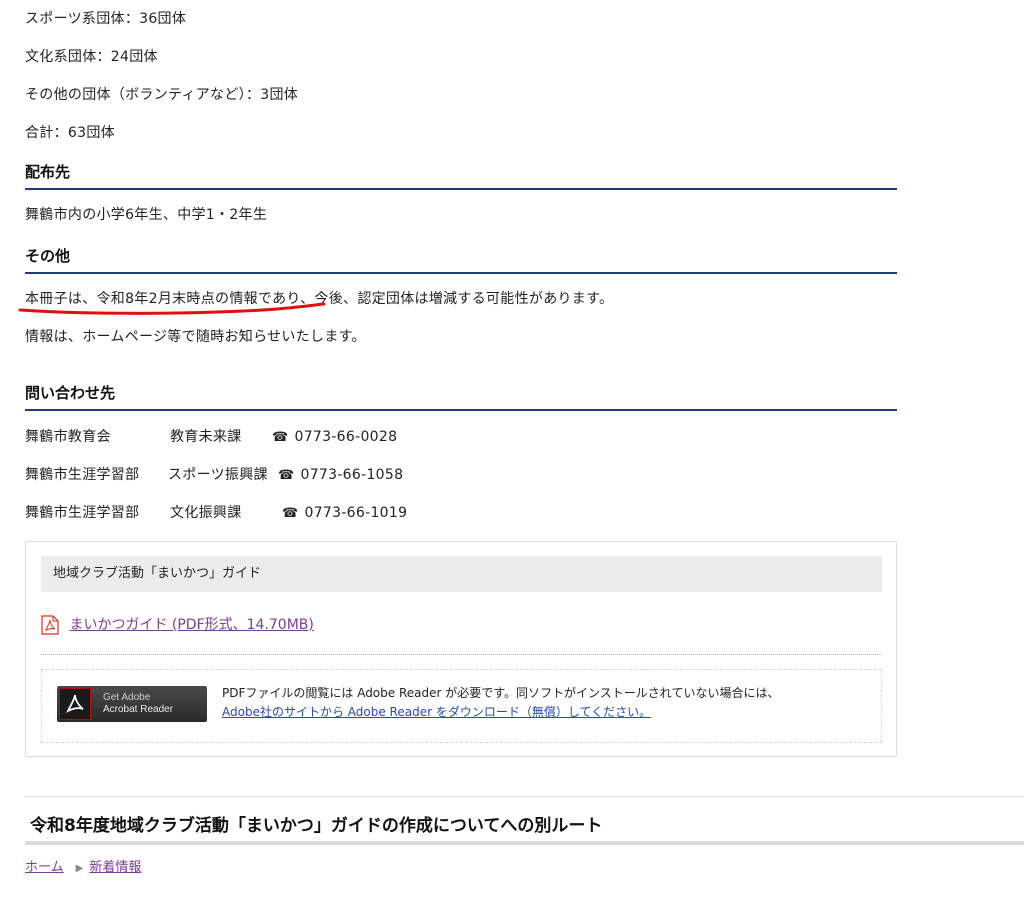 This screenshot has width=1024, height=908. I want to click on contact-phone: 0773-66-1019, so click(356, 513).